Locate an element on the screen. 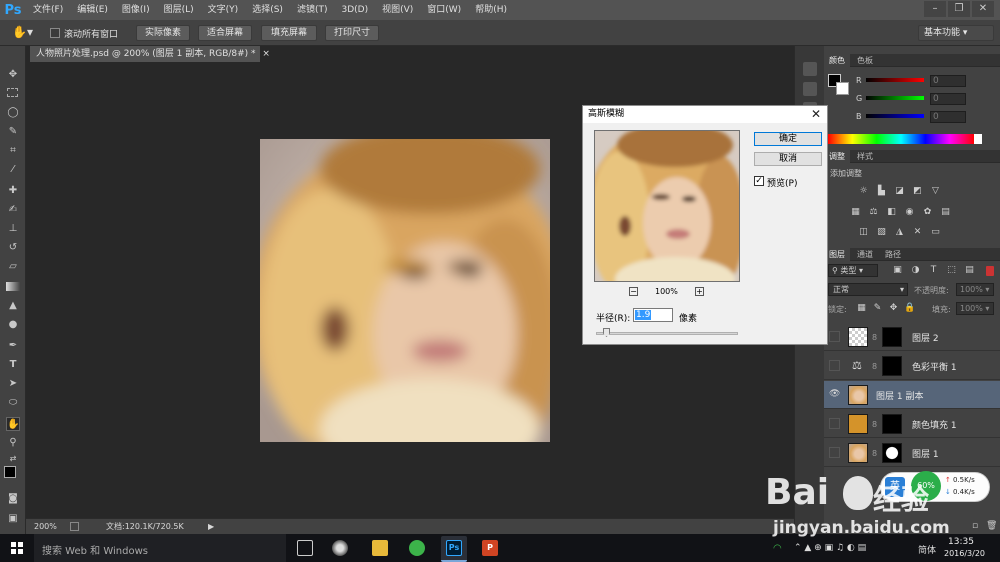  hue-saturation-icon: ▦ is located at coordinates (855, 212).